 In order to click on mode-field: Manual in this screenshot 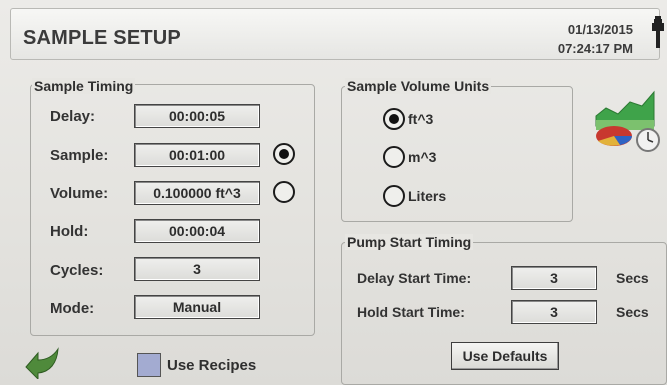, I will do `click(197, 307)`.